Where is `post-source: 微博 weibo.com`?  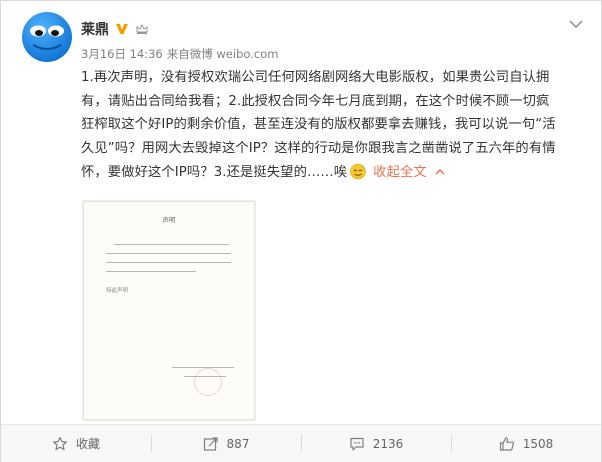
post-source: 微博 weibo.com is located at coordinates (234, 54).